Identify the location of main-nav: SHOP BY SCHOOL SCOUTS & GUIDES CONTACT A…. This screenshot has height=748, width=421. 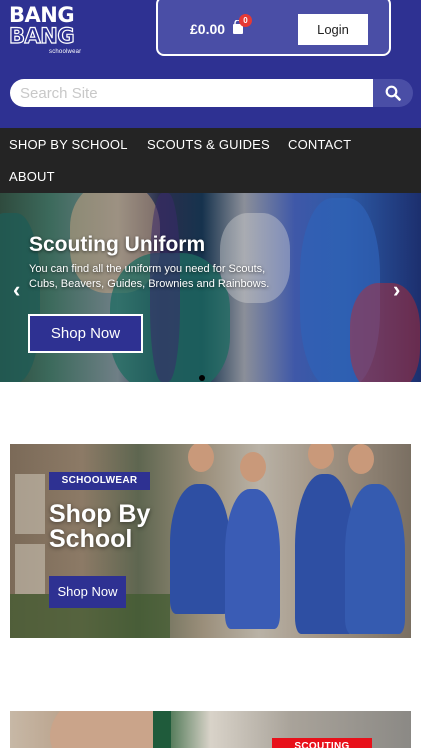
(210, 160).